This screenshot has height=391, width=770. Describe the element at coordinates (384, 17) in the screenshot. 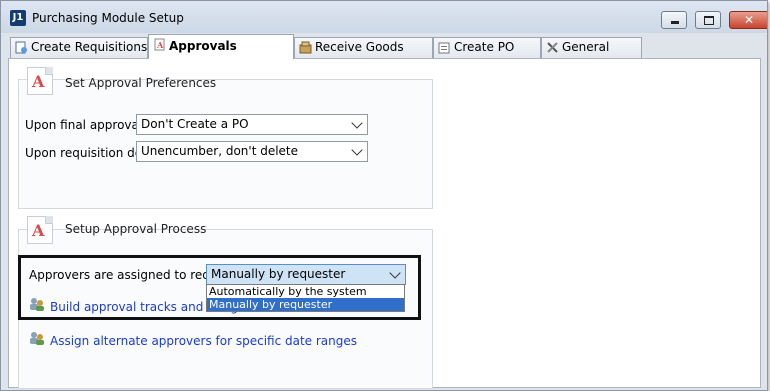

I see `title-bar: J1 Purchasing Module Setup ✕` at that location.